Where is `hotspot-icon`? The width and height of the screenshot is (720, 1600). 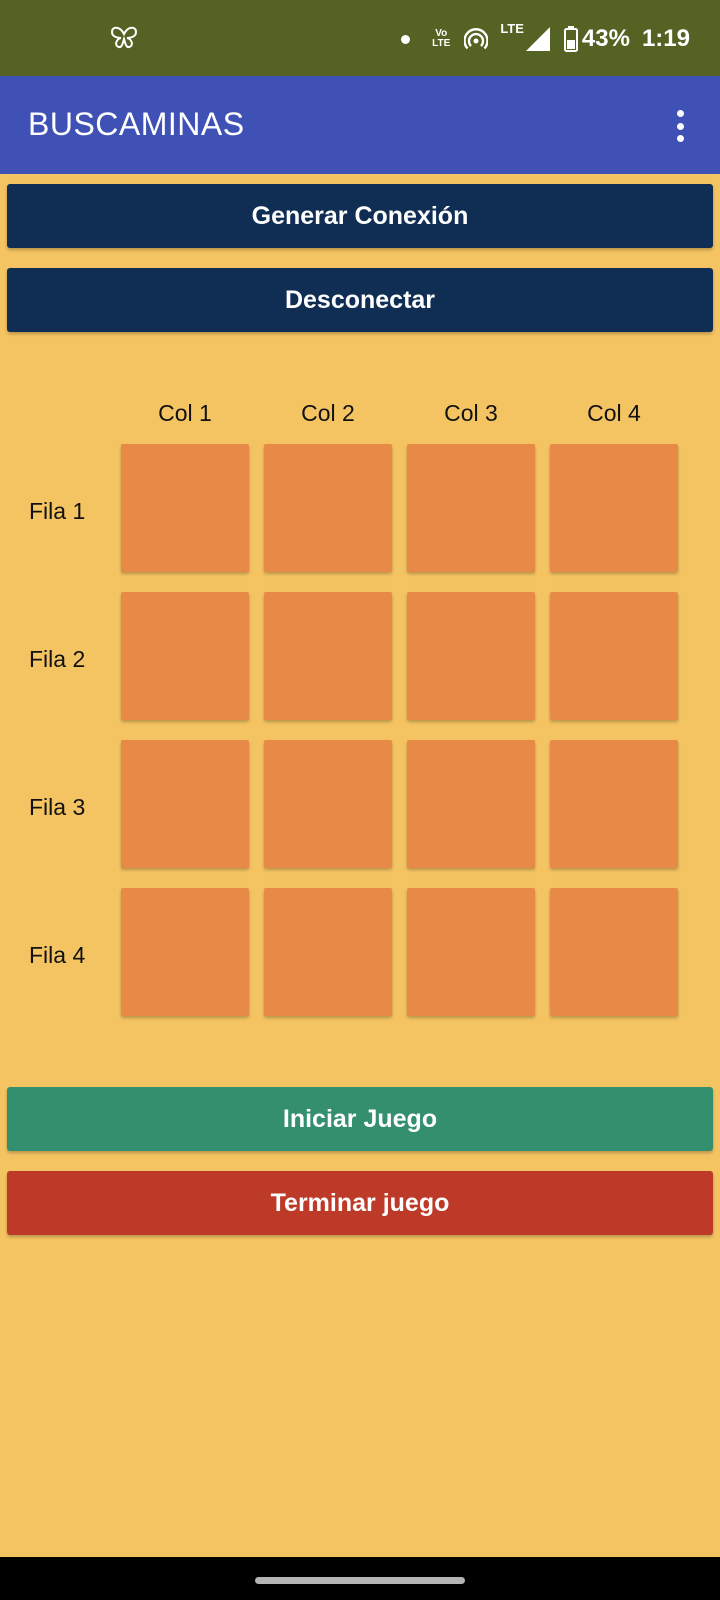 hotspot-icon is located at coordinates (476, 39).